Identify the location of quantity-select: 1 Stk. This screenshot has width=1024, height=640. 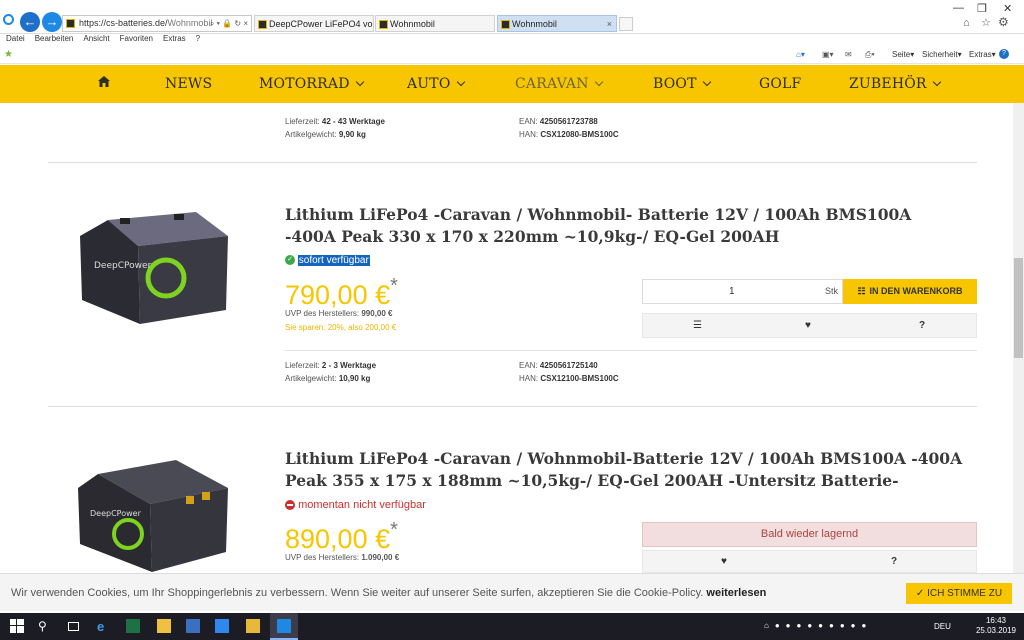
(742, 291).